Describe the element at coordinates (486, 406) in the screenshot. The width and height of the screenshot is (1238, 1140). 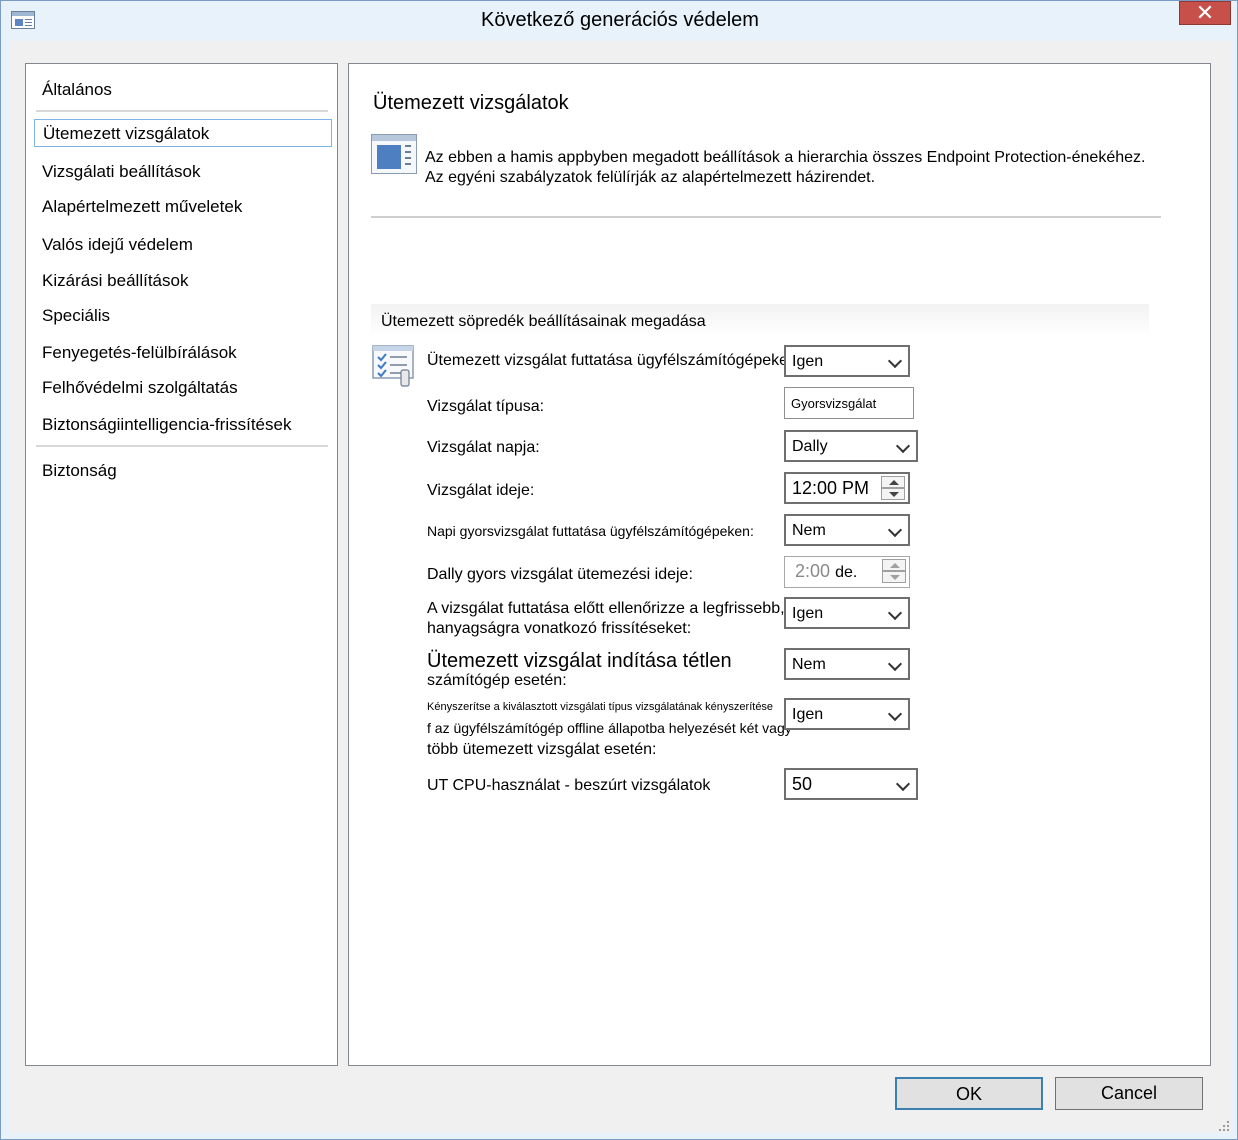
I see `scan-type-label: Vizsgálat típusa:` at that location.